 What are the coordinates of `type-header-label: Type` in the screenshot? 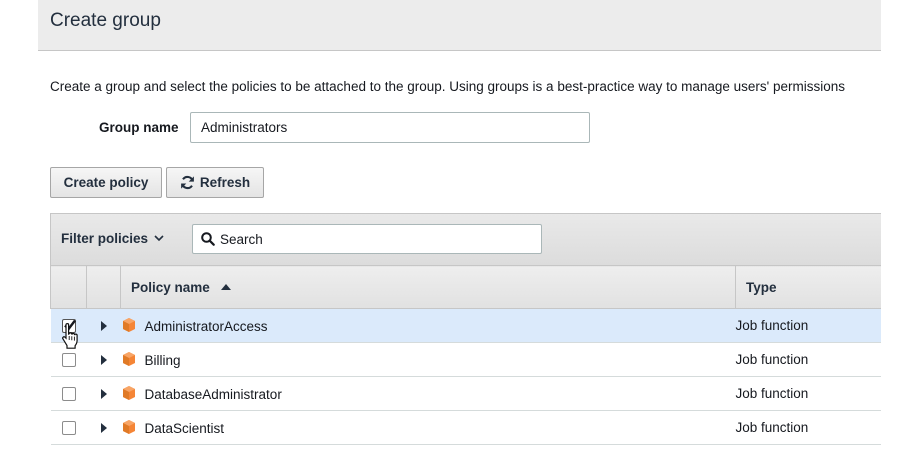 It's located at (761, 287).